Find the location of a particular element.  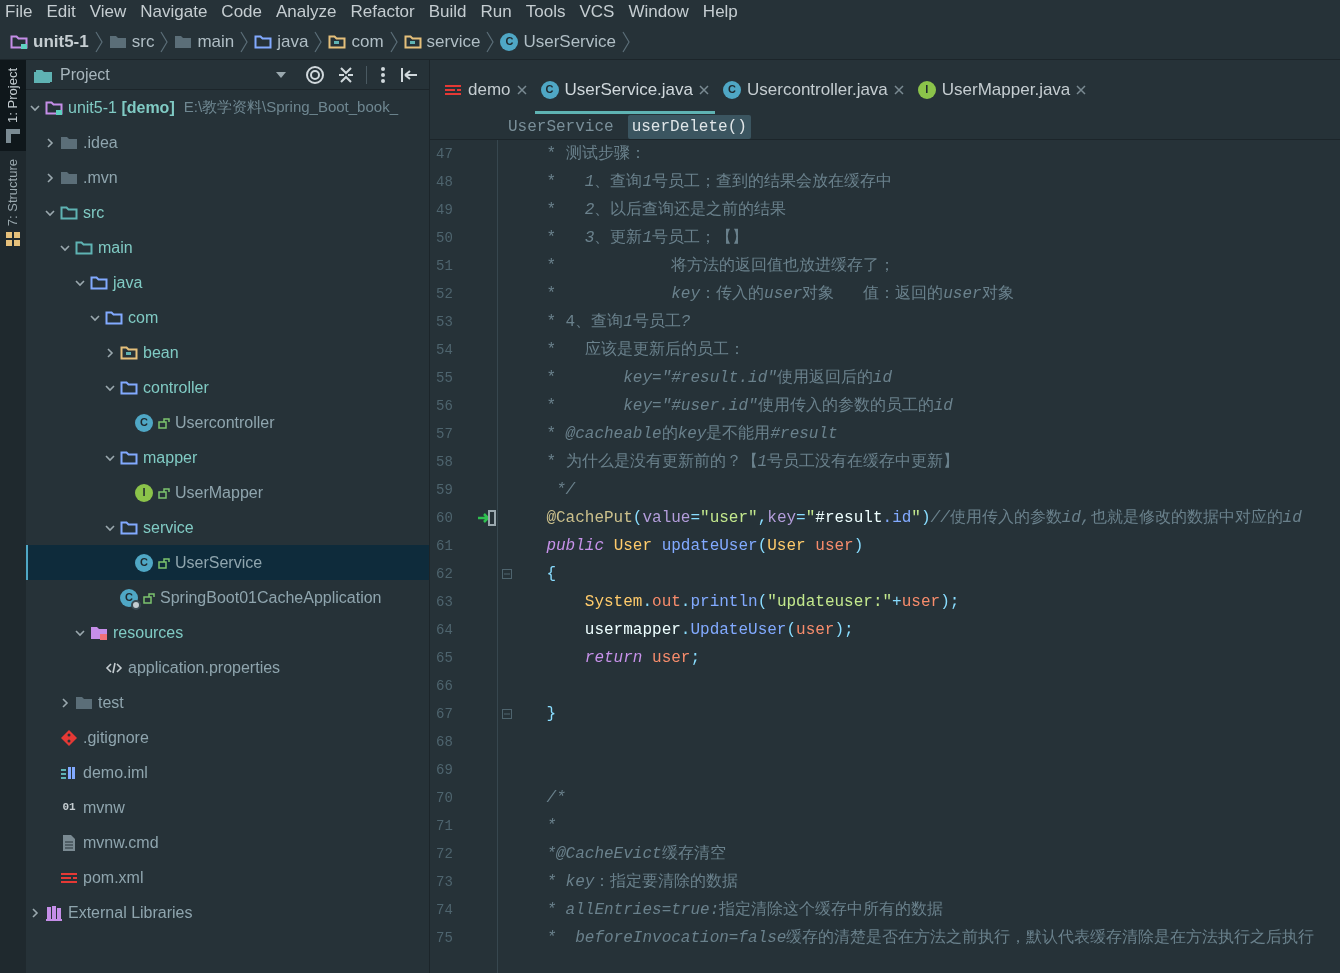

tree-item: src is located at coordinates (227, 212).